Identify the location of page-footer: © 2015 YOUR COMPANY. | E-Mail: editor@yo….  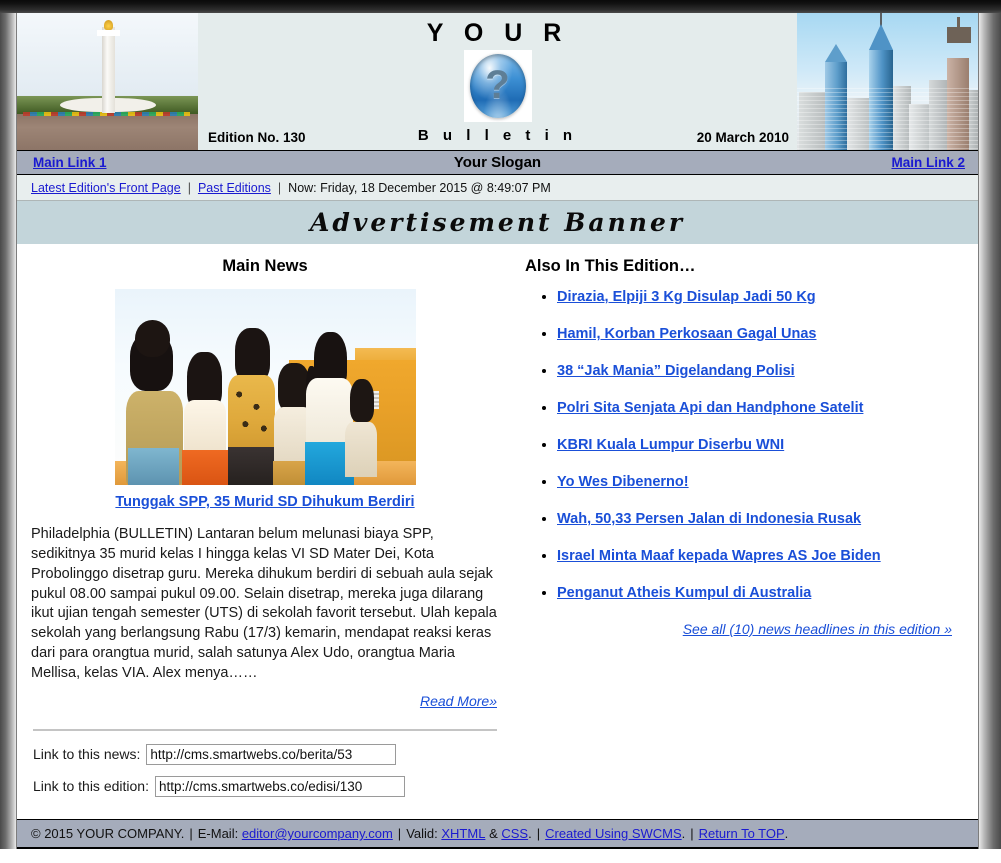
(497, 834).